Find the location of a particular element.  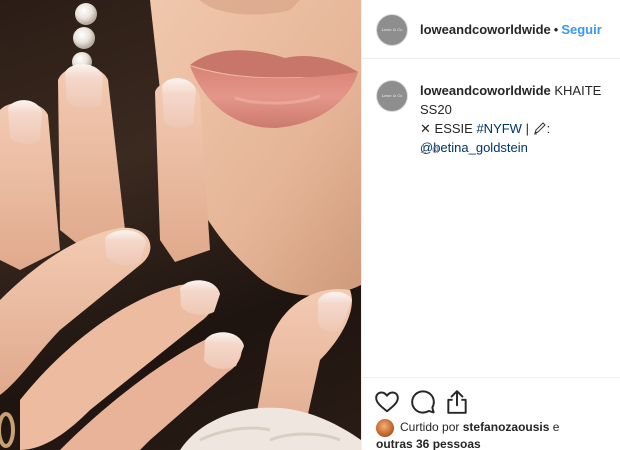

likes-suffix: e is located at coordinates (556, 427).